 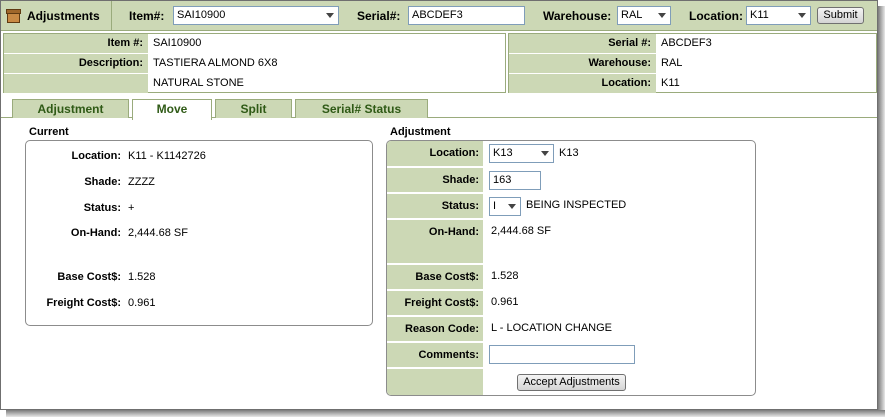 I want to click on current-location-label: Location:, so click(x=96, y=156).